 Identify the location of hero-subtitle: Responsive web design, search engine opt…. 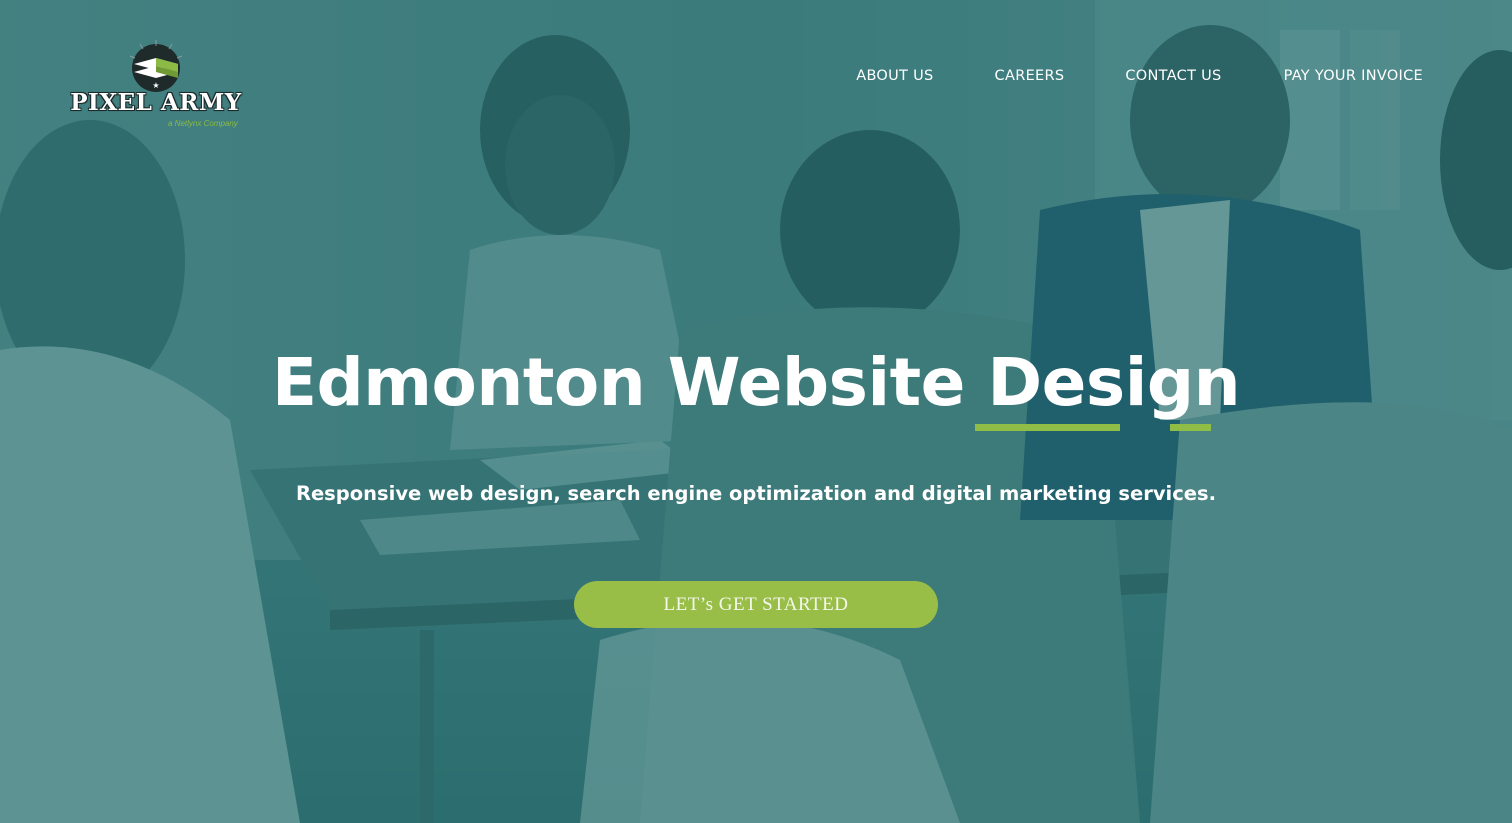
(756, 493).